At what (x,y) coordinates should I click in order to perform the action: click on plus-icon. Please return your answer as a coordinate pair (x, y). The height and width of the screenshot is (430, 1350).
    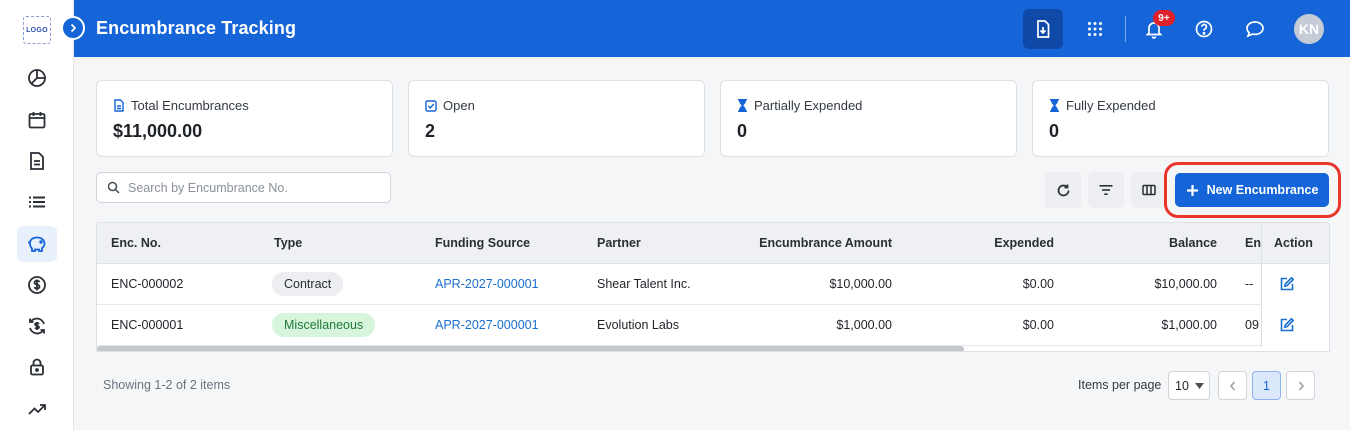
    Looking at the image, I should click on (1192, 190).